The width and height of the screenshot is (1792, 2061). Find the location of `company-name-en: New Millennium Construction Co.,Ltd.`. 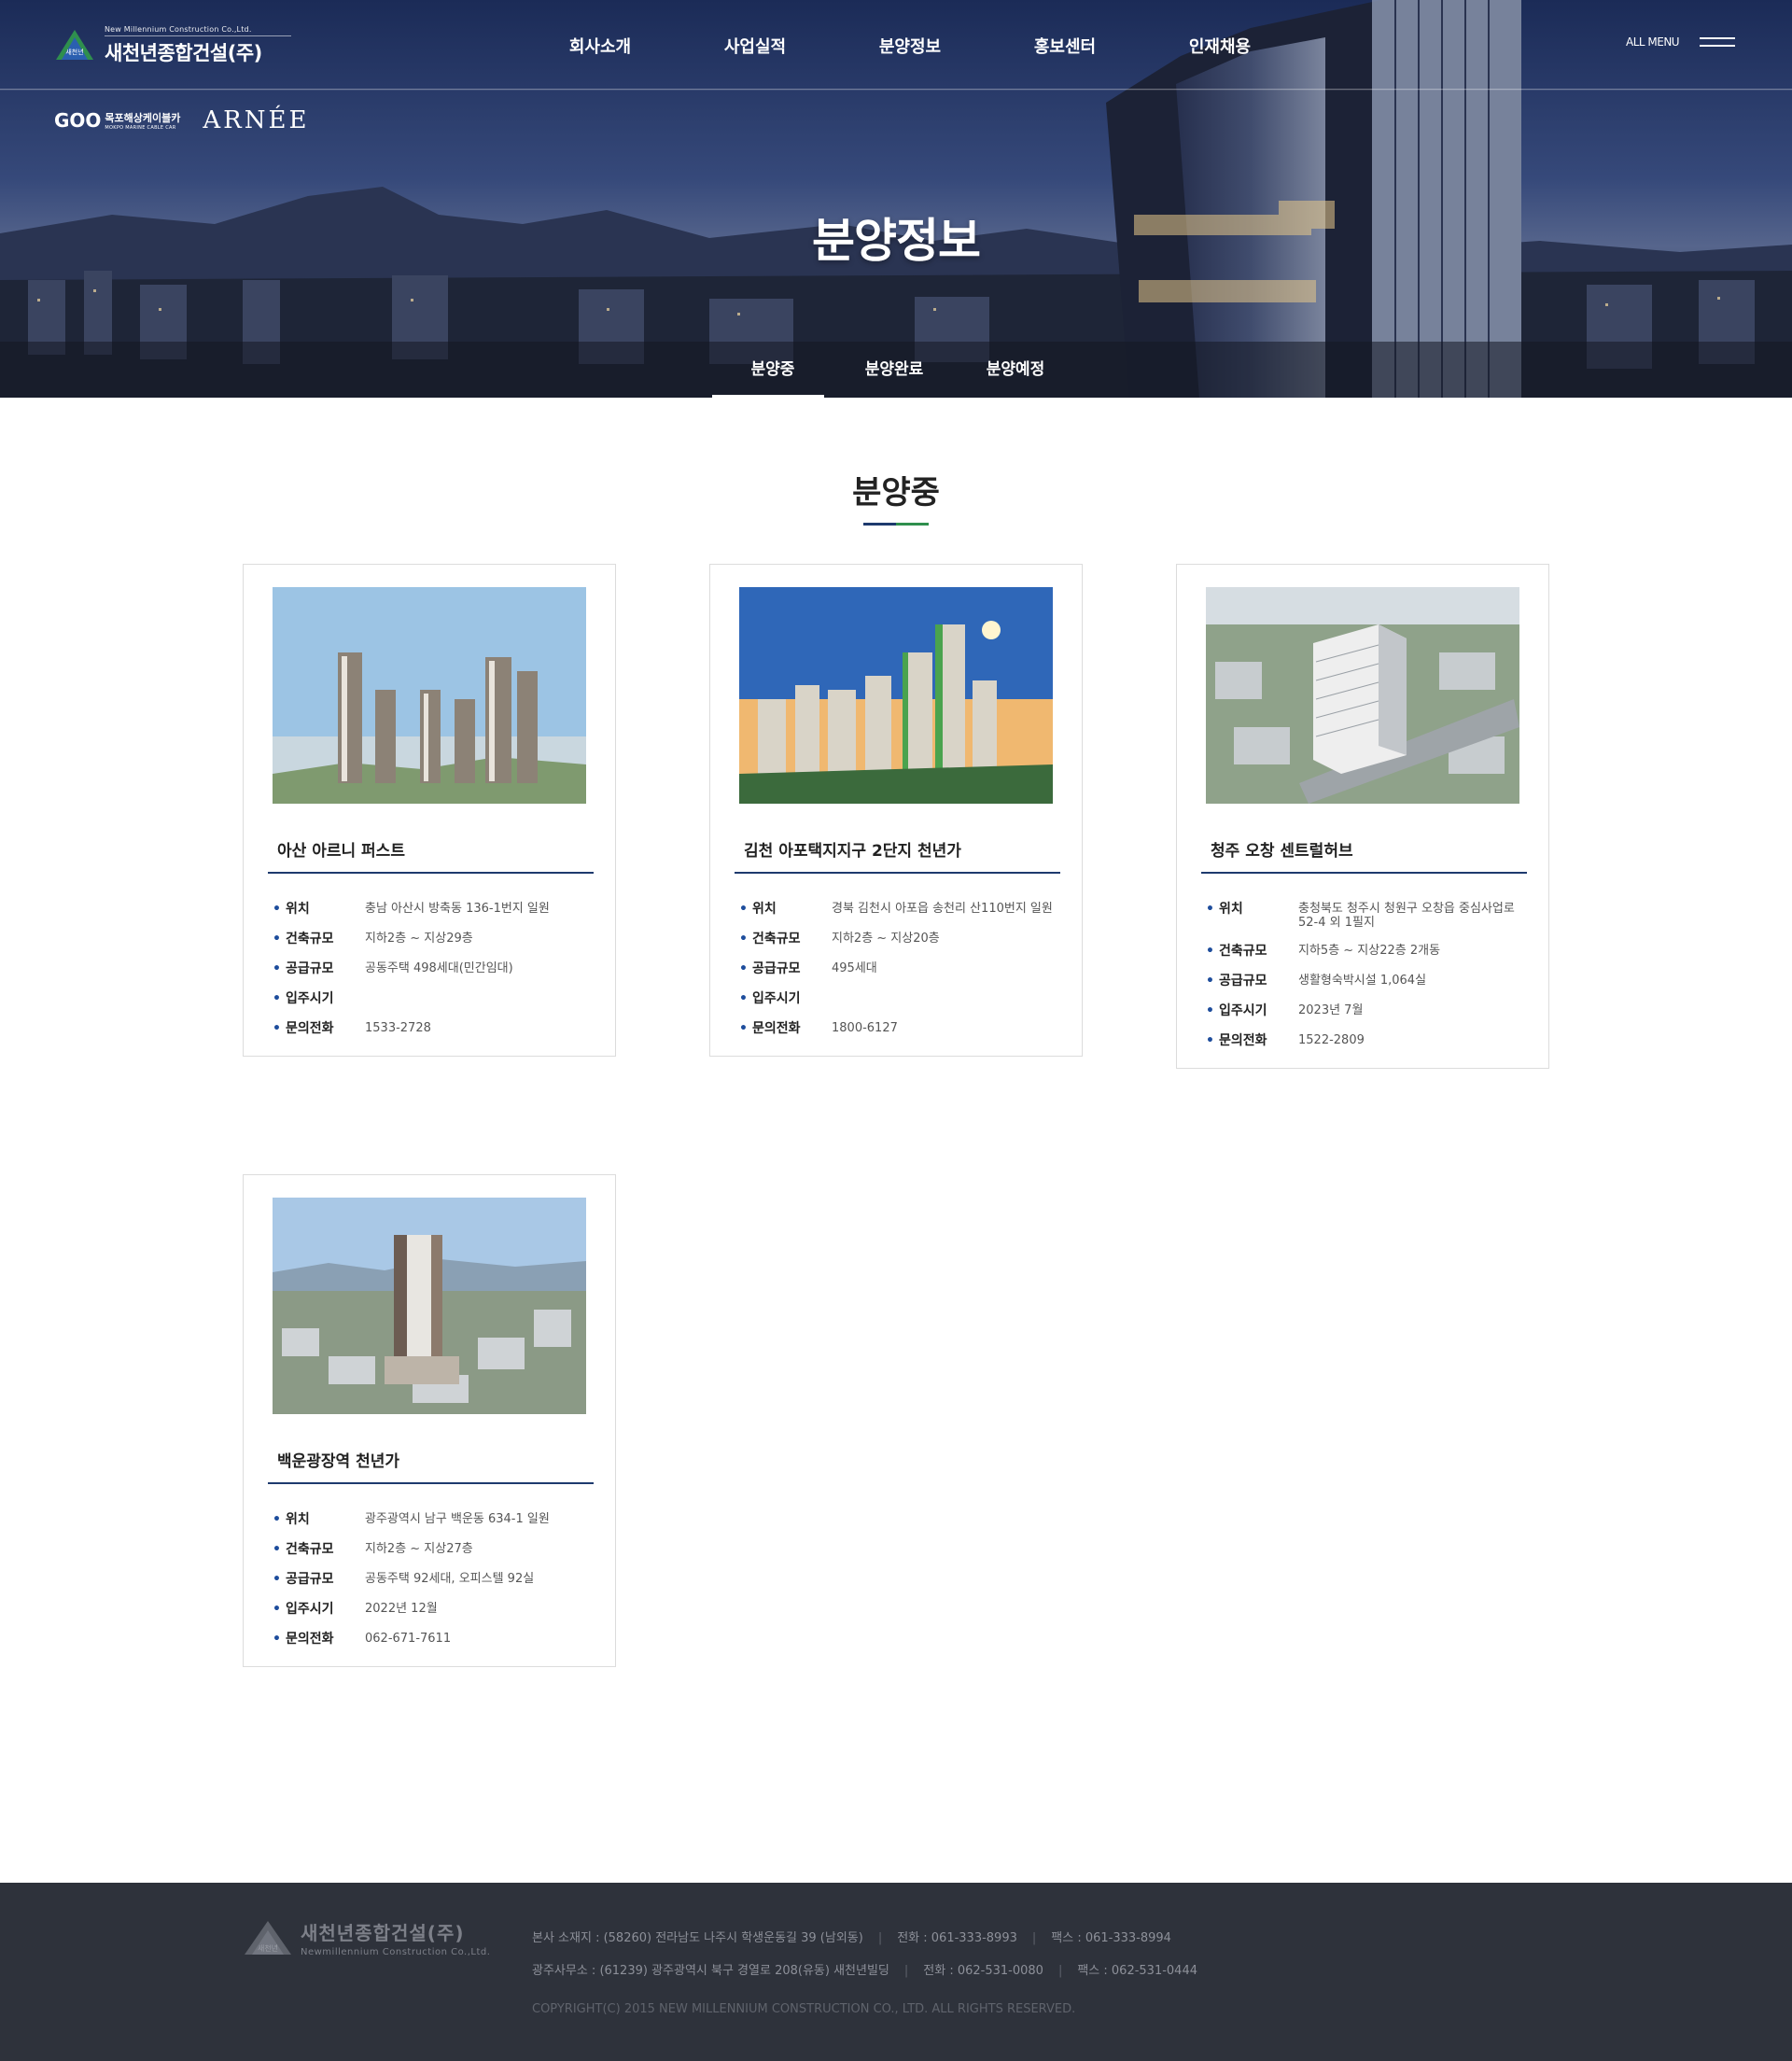

company-name-en: New Millennium Construction Co.,Ltd. is located at coordinates (198, 30).